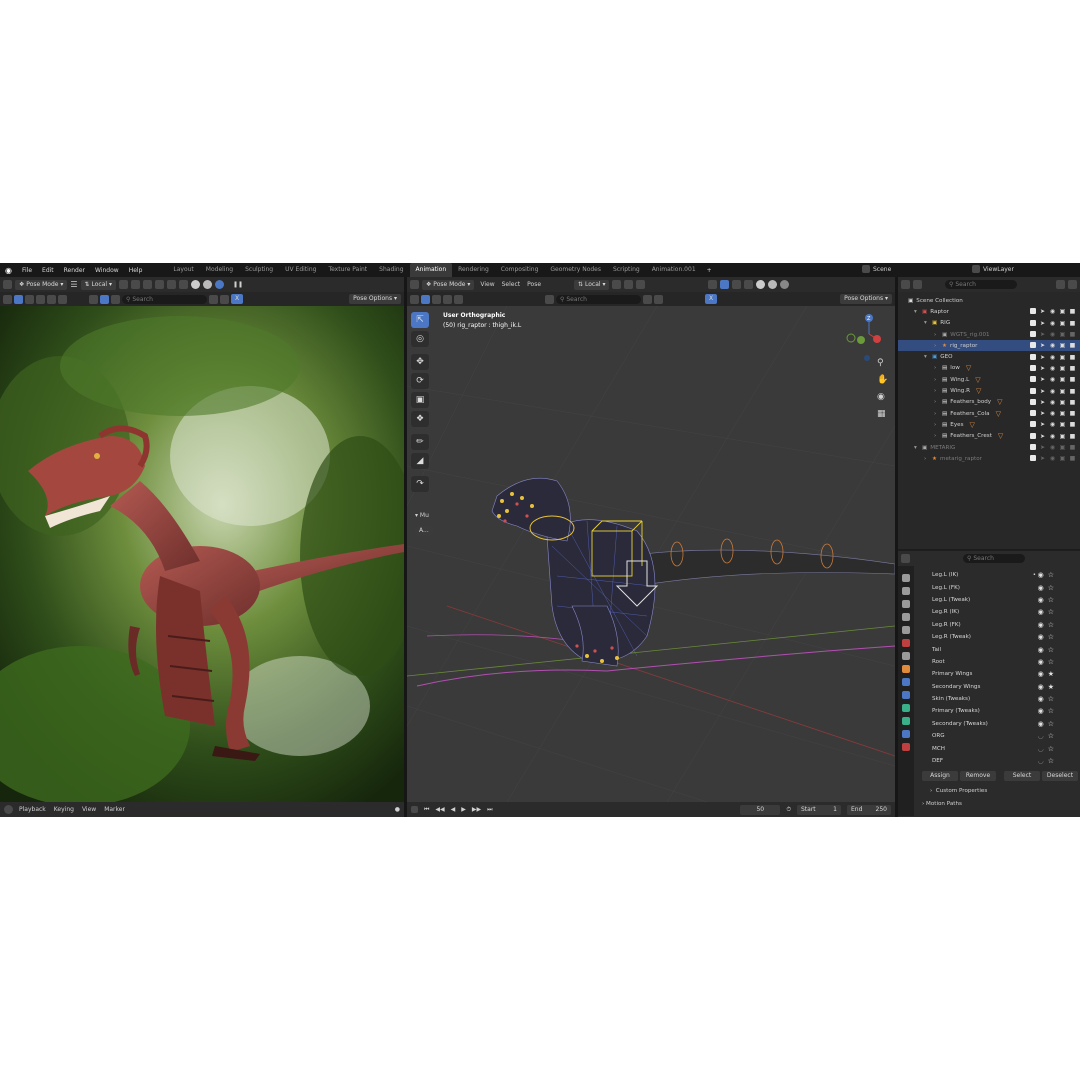  What do you see at coordinates (1060, 776) in the screenshot?
I see `deselect-button: Deselect` at bounding box center [1060, 776].